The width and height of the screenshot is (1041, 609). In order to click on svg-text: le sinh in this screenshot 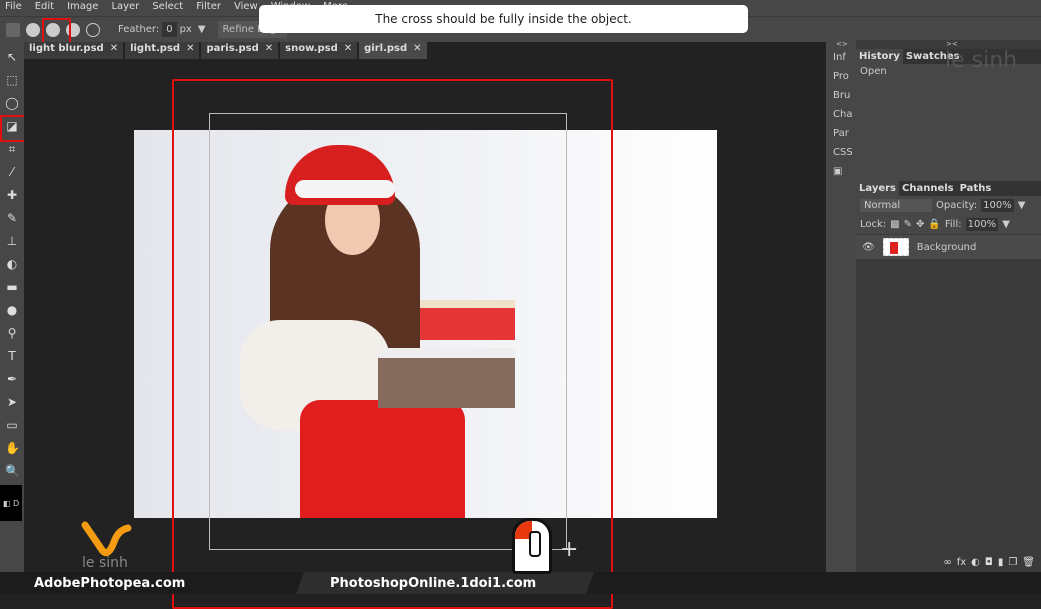, I will do `click(105, 562)`.